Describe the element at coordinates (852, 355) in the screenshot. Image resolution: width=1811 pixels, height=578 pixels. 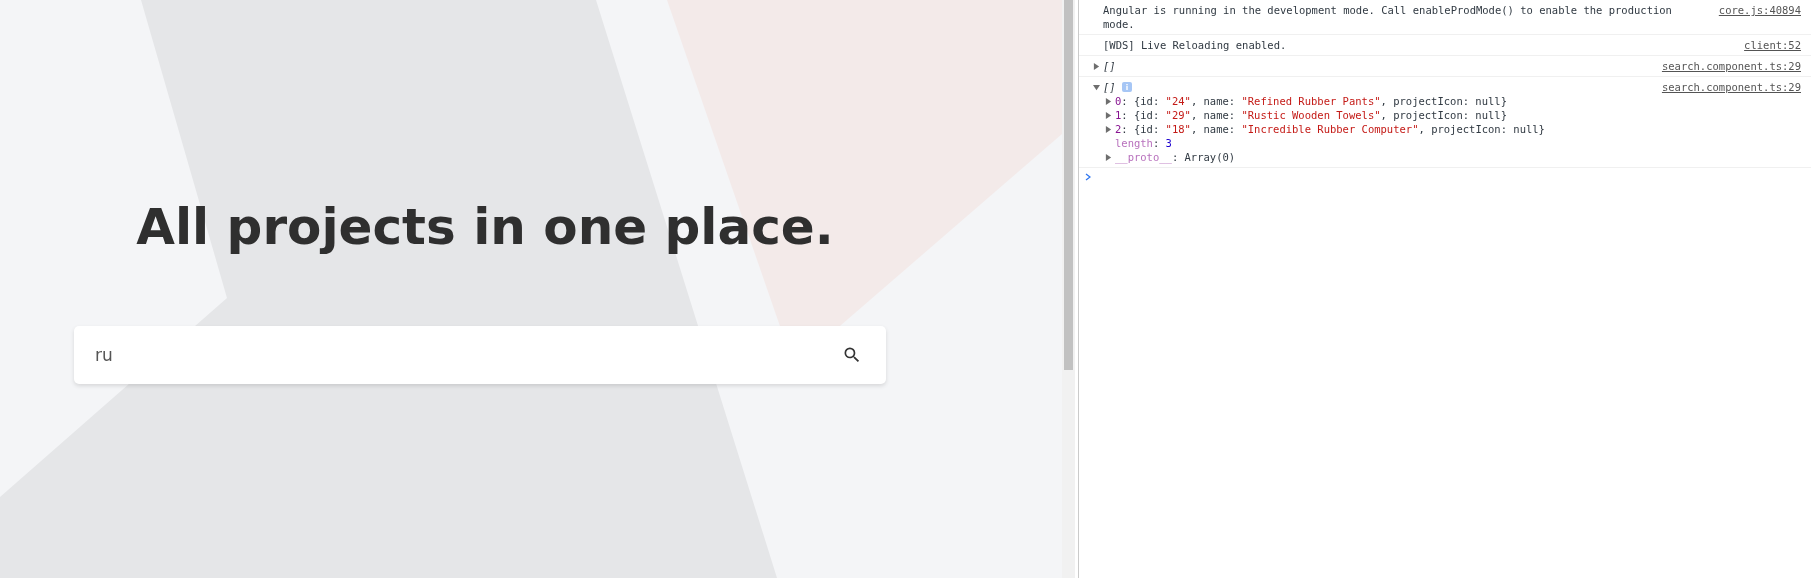
I see `search-icon` at that location.